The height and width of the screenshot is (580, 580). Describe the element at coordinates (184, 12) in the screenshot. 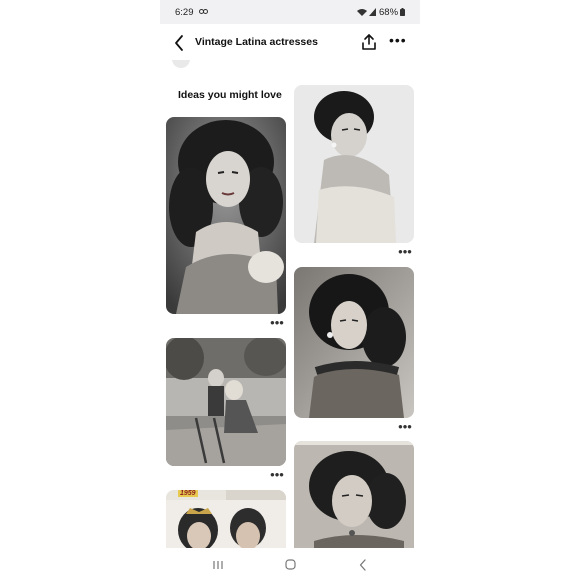

I see `status-time: 6:29` at that location.